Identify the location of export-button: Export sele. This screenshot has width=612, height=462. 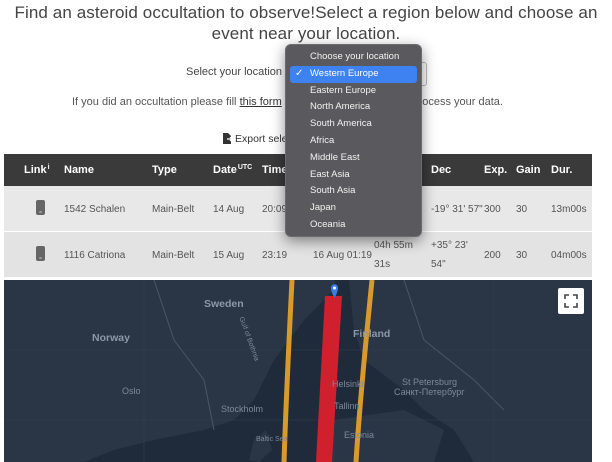
(255, 139).